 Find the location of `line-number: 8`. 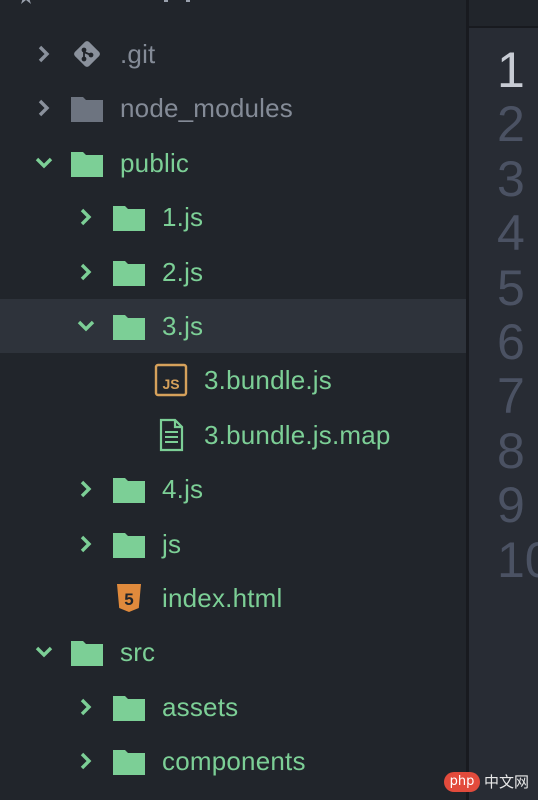

line-number: 8 is located at coordinates (511, 450).